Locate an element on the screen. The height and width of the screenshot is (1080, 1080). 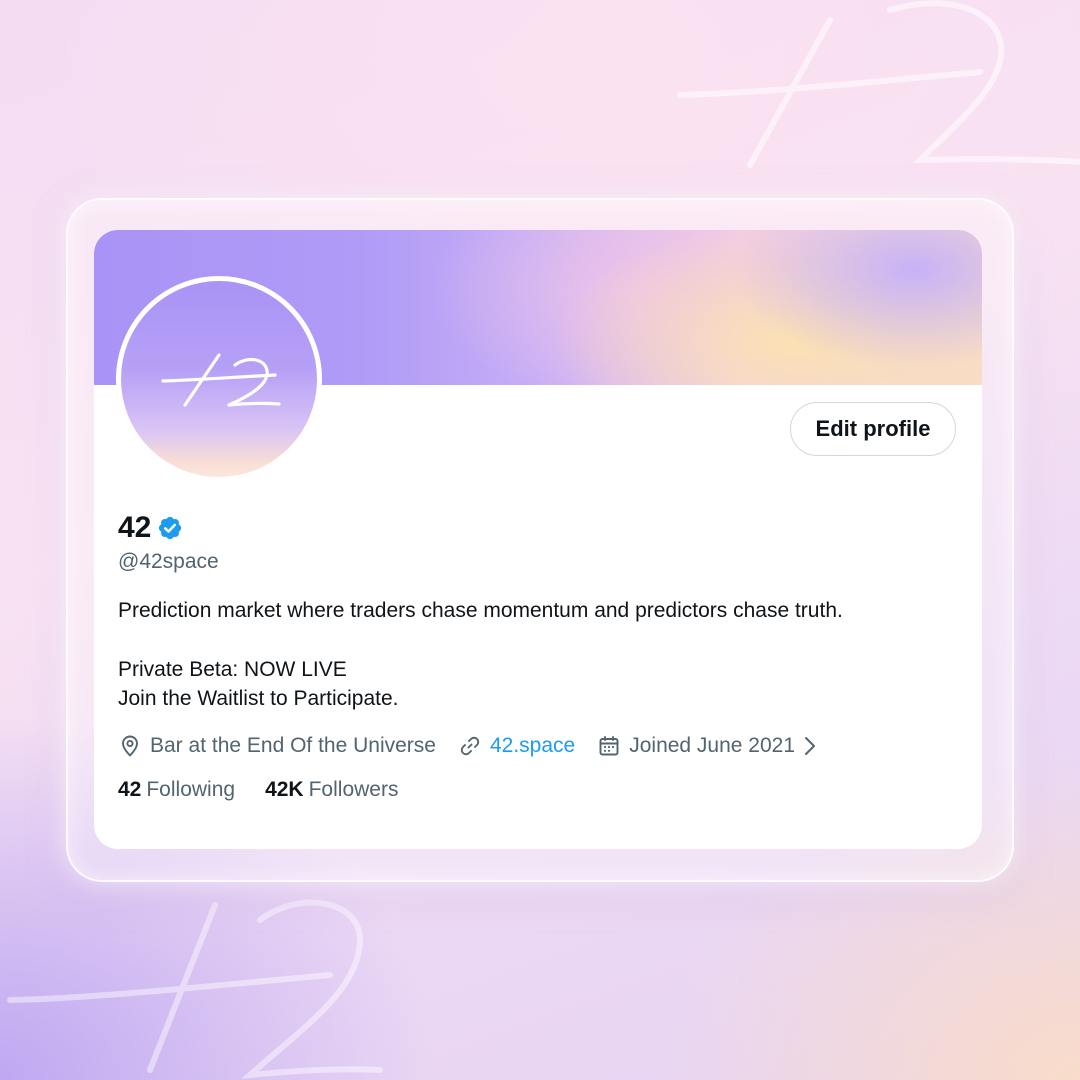
42-logo-icon is located at coordinates (221, 380).